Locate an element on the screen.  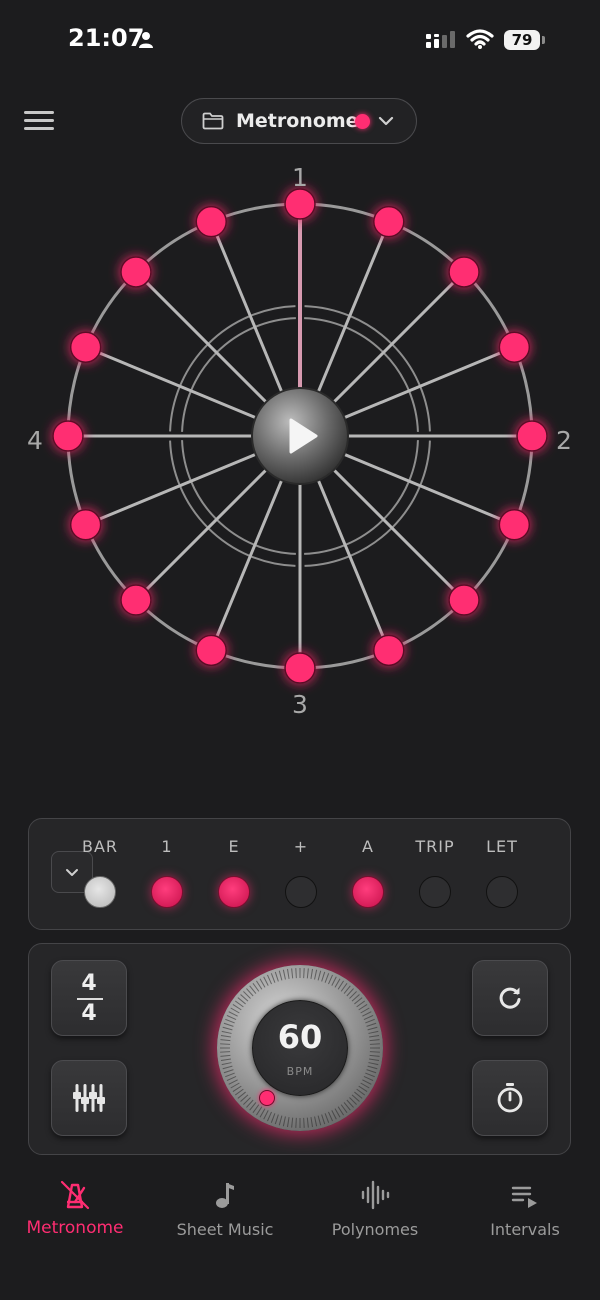
preset-selector: Metronome is located at coordinates (299, 121).